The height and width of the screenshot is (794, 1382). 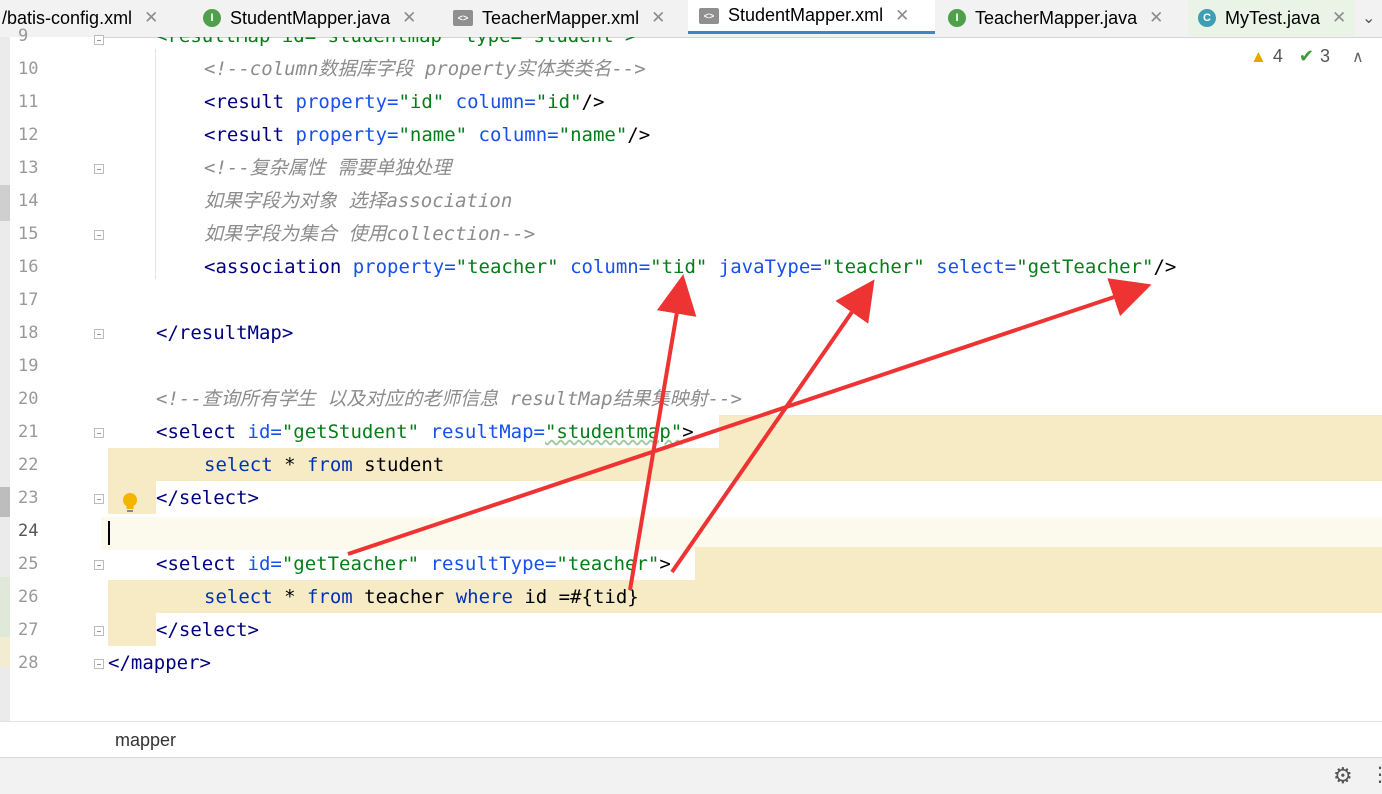 What do you see at coordinates (207, 498) in the screenshot?
I see `code-line-23: </select>` at bounding box center [207, 498].